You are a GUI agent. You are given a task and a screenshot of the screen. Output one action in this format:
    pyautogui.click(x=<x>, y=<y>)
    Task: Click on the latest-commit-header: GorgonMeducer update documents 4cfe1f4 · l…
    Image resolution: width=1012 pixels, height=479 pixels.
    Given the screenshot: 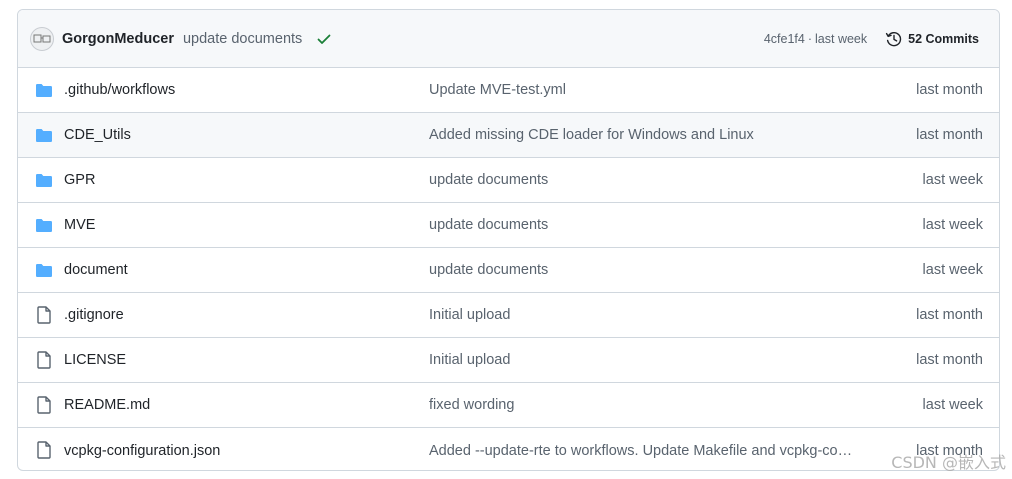 What is the action you would take?
    pyautogui.click(x=508, y=39)
    